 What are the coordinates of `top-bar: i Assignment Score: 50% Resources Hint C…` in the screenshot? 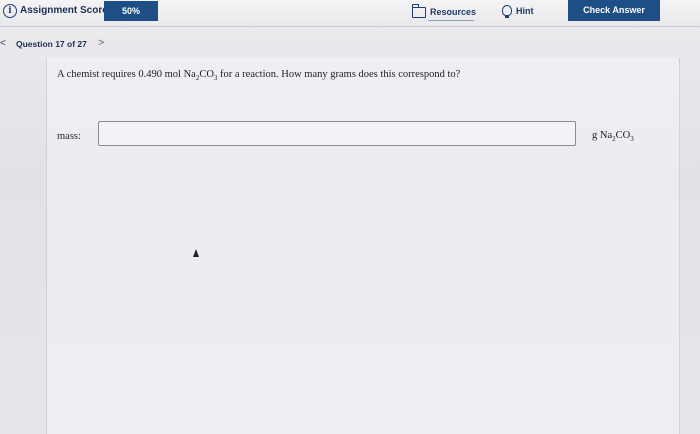 It's located at (350, 13).